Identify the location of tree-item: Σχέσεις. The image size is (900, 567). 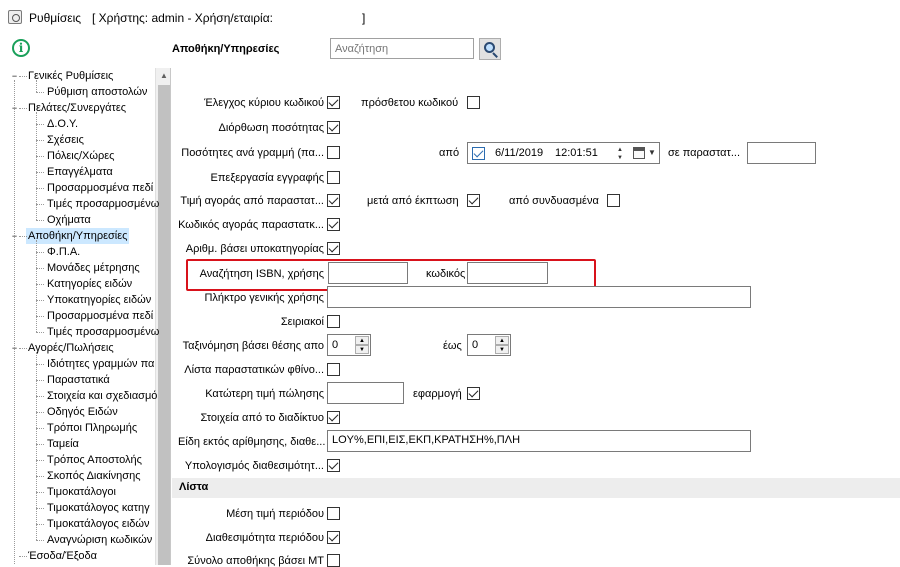
(65, 140).